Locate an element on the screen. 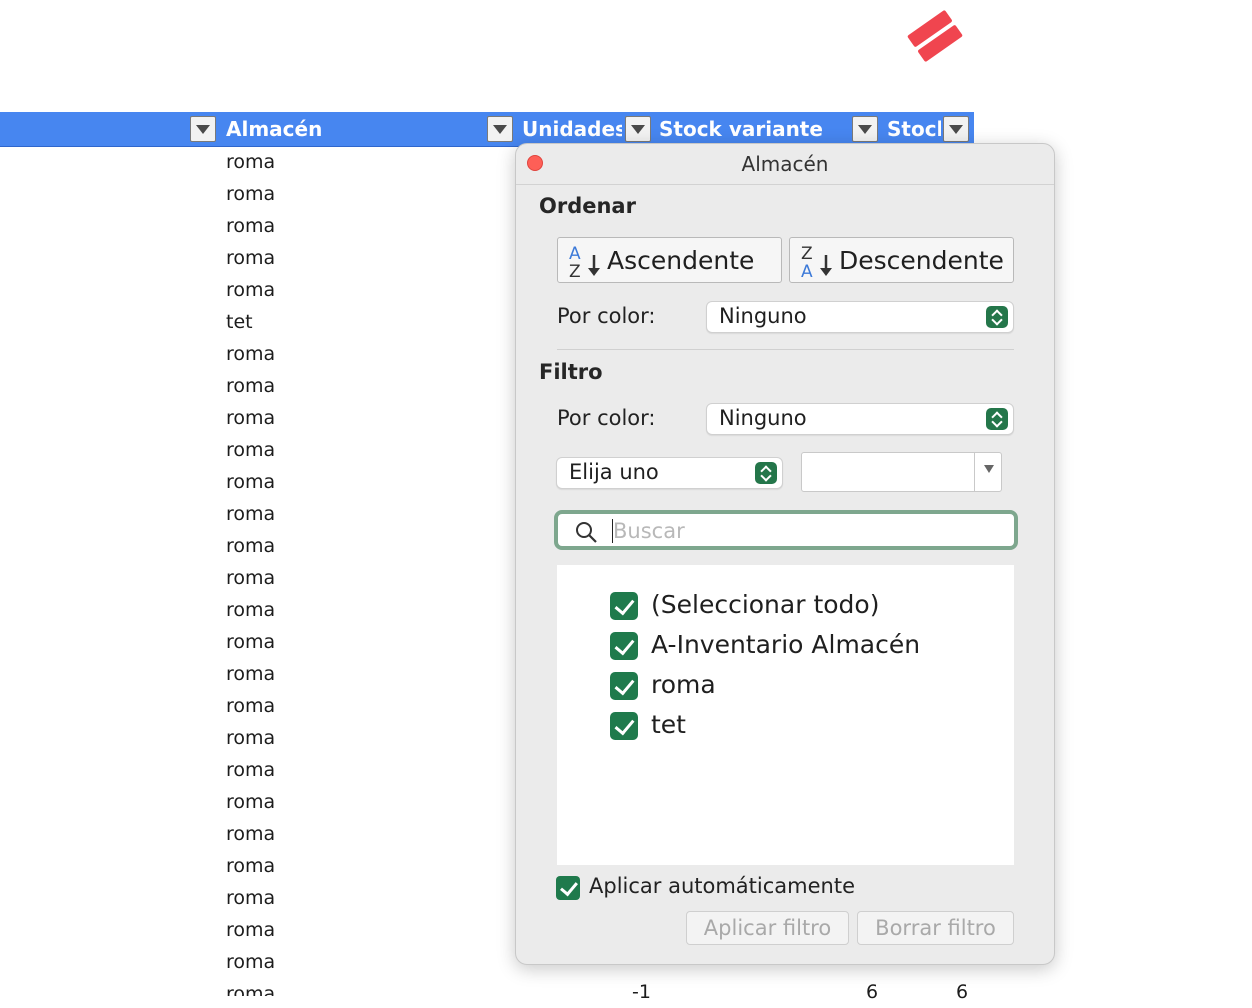 The width and height of the screenshot is (1252, 1008). column-header-stock-variante: Stock variante is located at coordinates (754, 129).